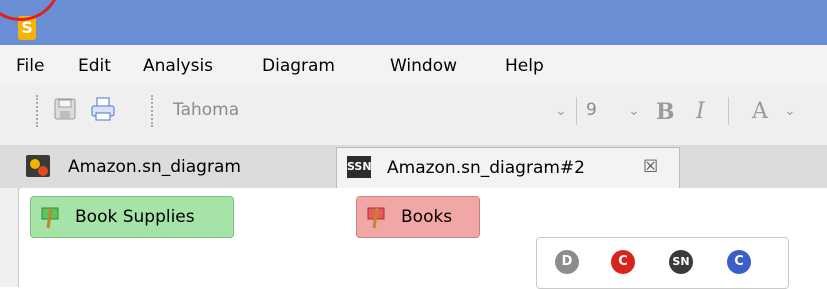  I want to click on italic-button: I, so click(700, 111).